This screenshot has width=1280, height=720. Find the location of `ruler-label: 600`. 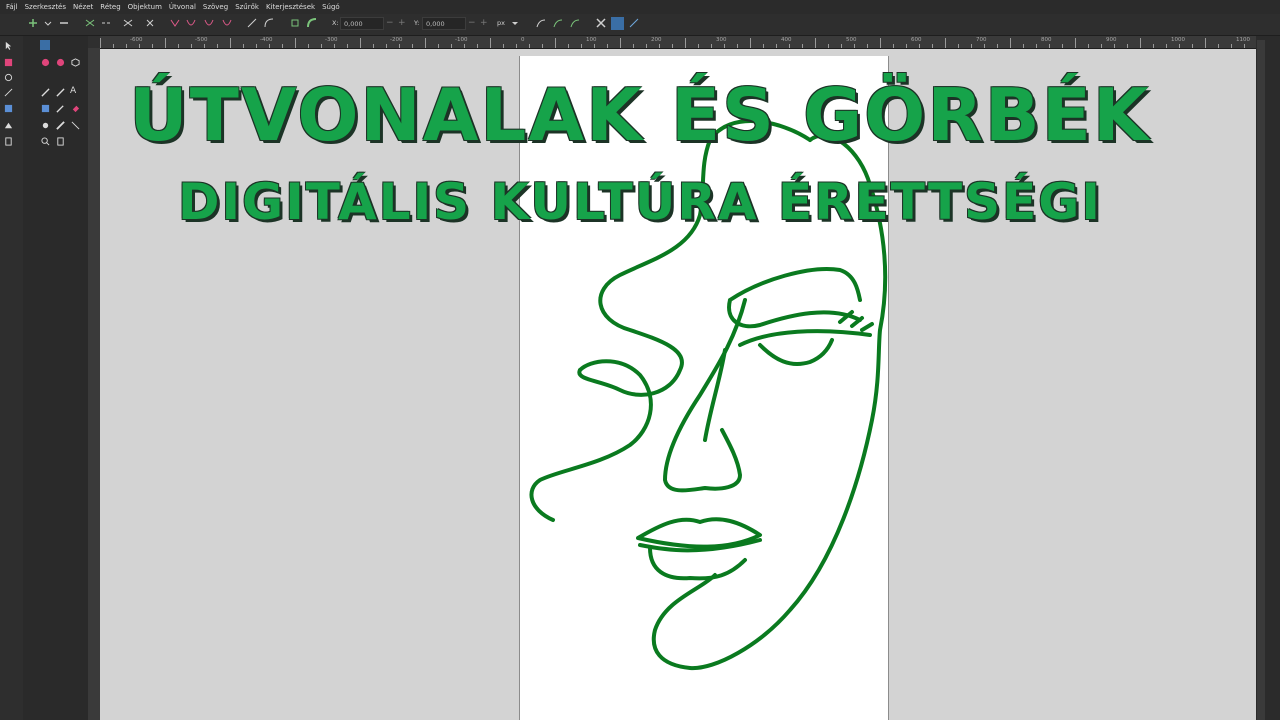

ruler-label: 600 is located at coordinates (916, 40).